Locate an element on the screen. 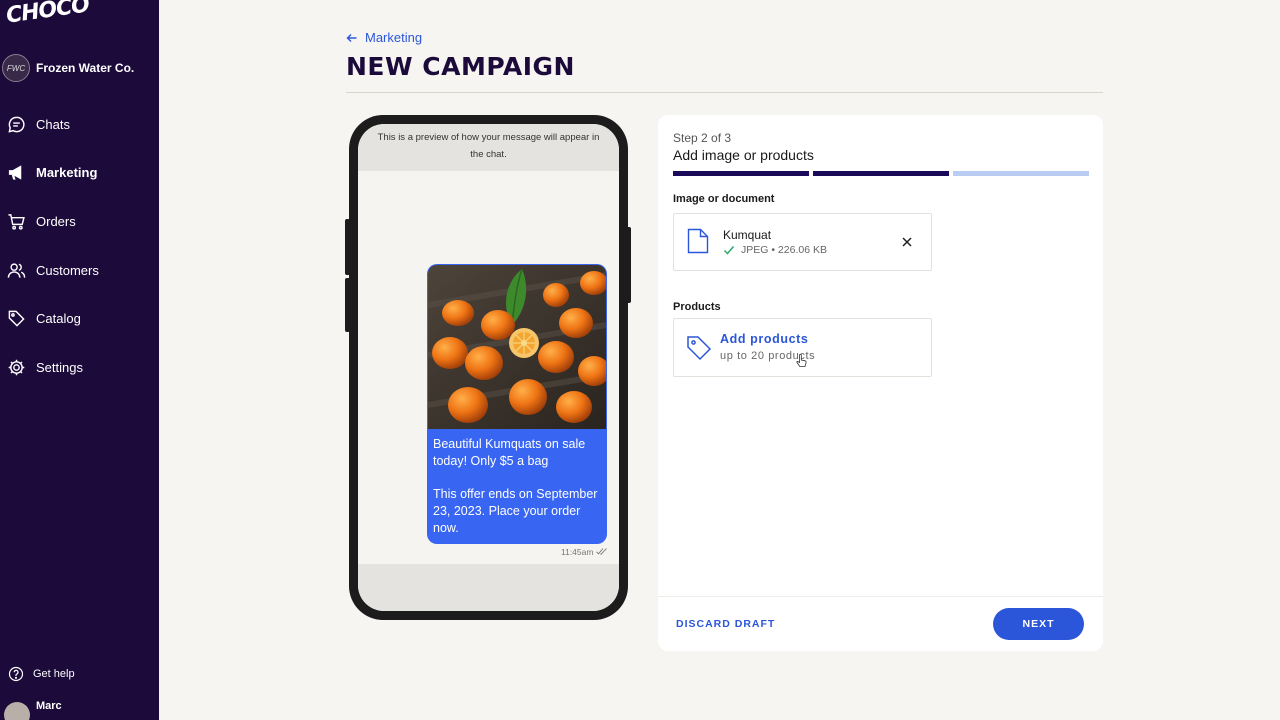  sidebar-item-orders: Orders is located at coordinates (79, 221).